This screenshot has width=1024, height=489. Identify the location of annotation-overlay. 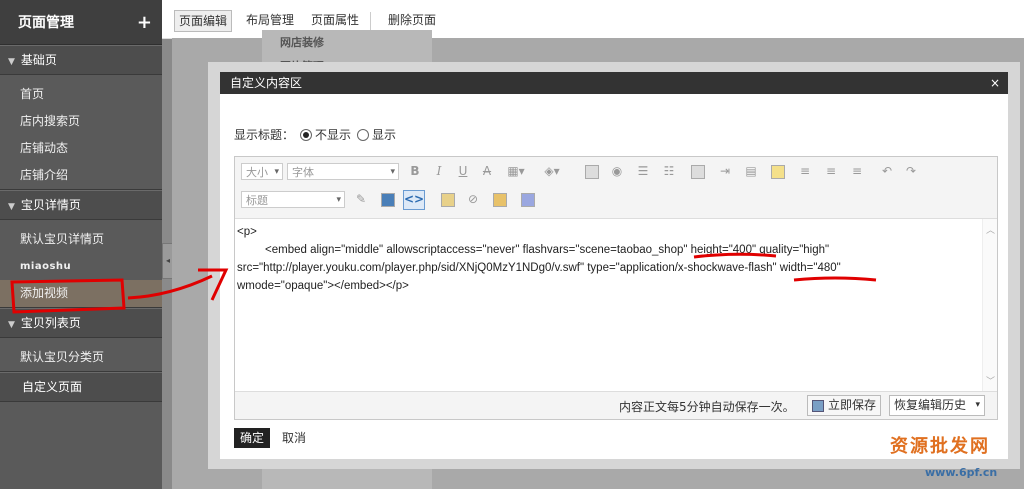
(443, 283).